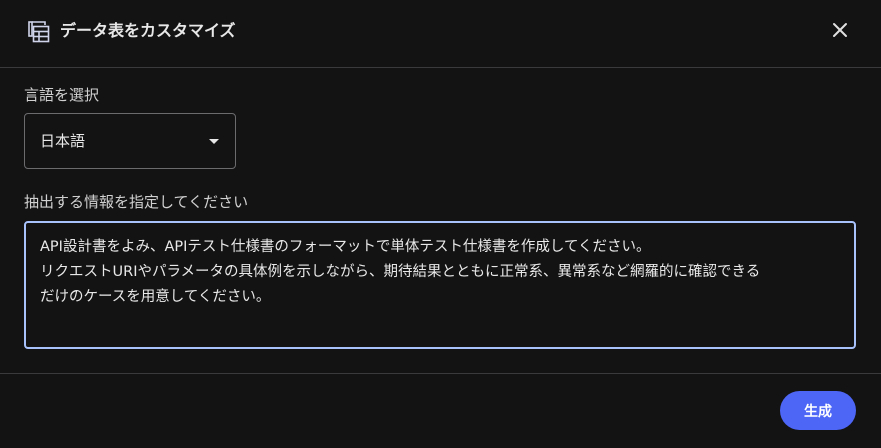 This screenshot has height=448, width=881. What do you see at coordinates (62, 95) in the screenshot?
I see `language-label: 言語を選択` at bounding box center [62, 95].